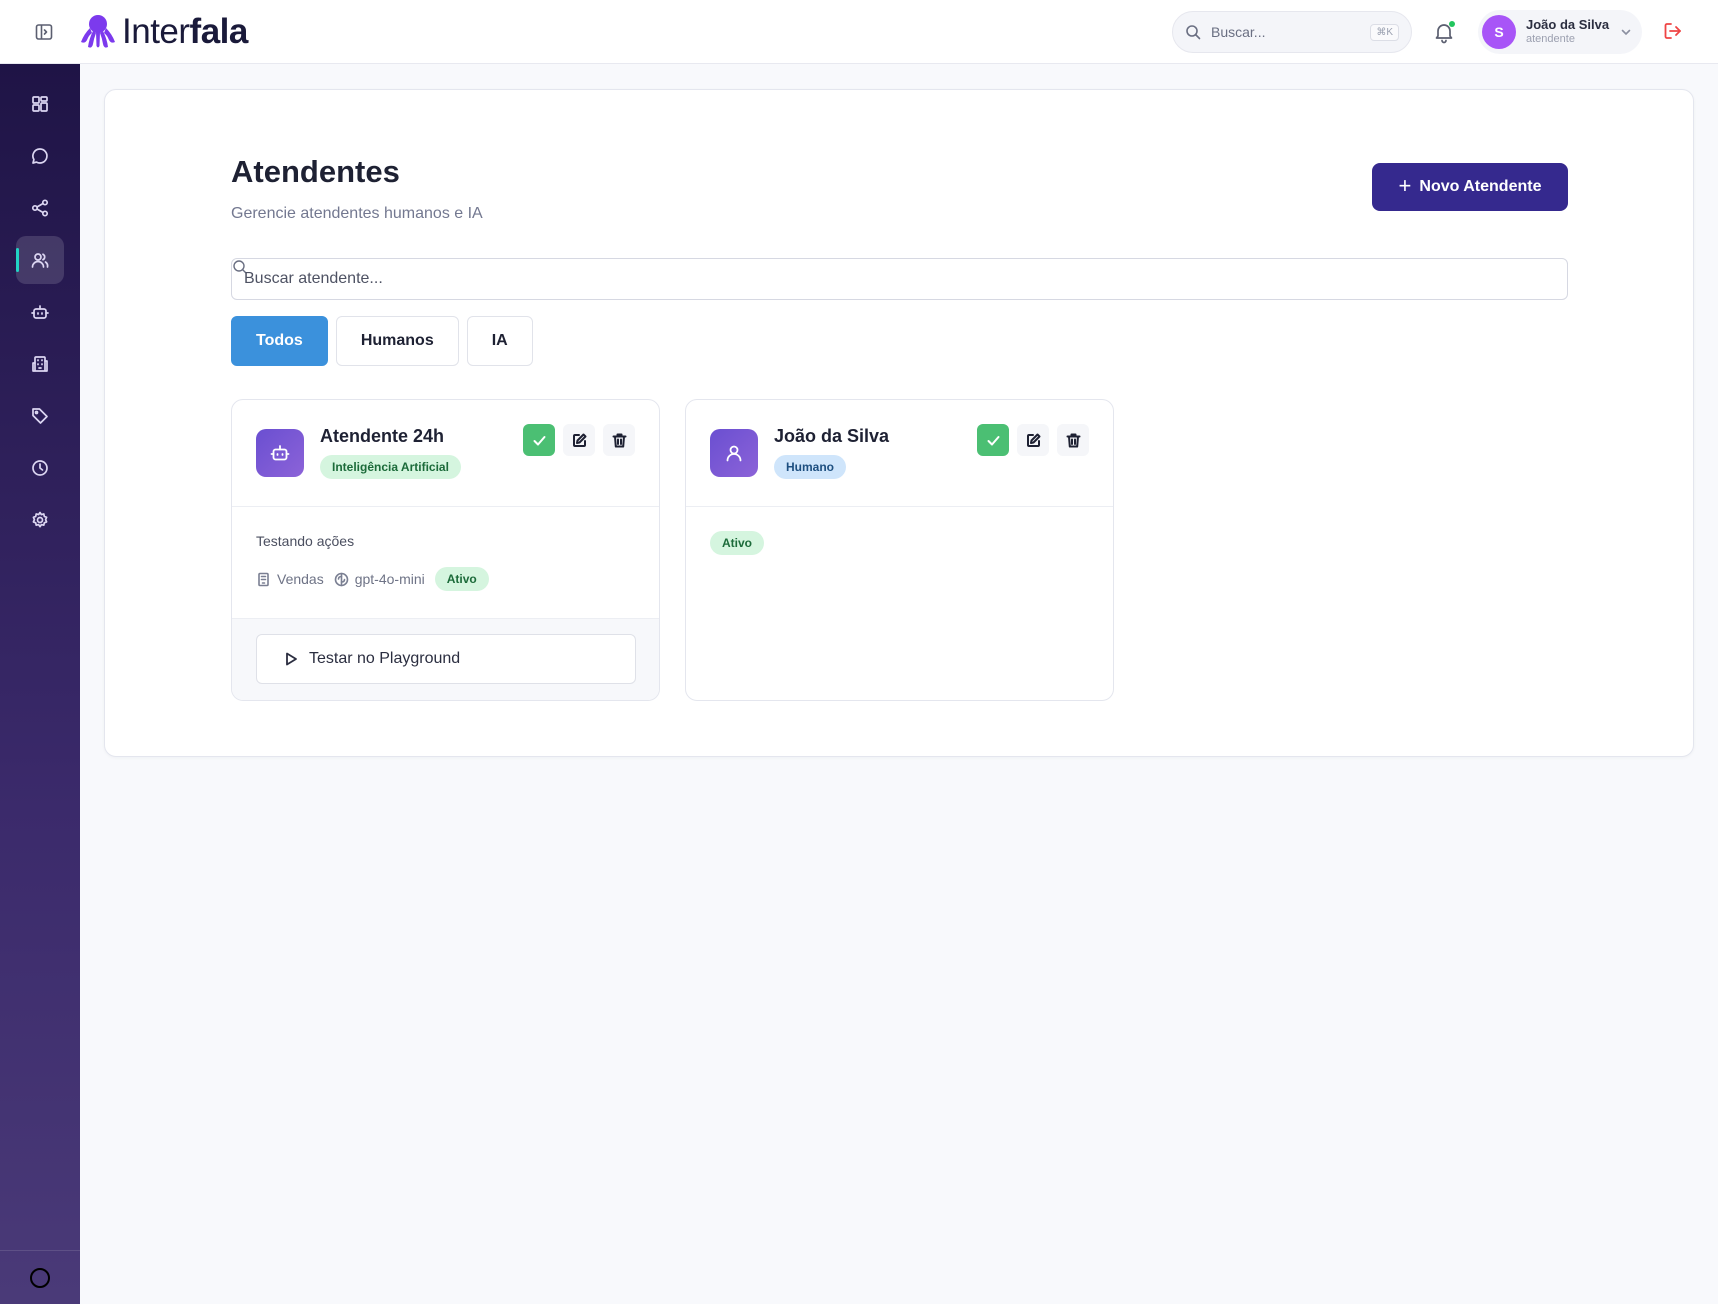  I want to click on attendant-department: Vendas, so click(300, 579).